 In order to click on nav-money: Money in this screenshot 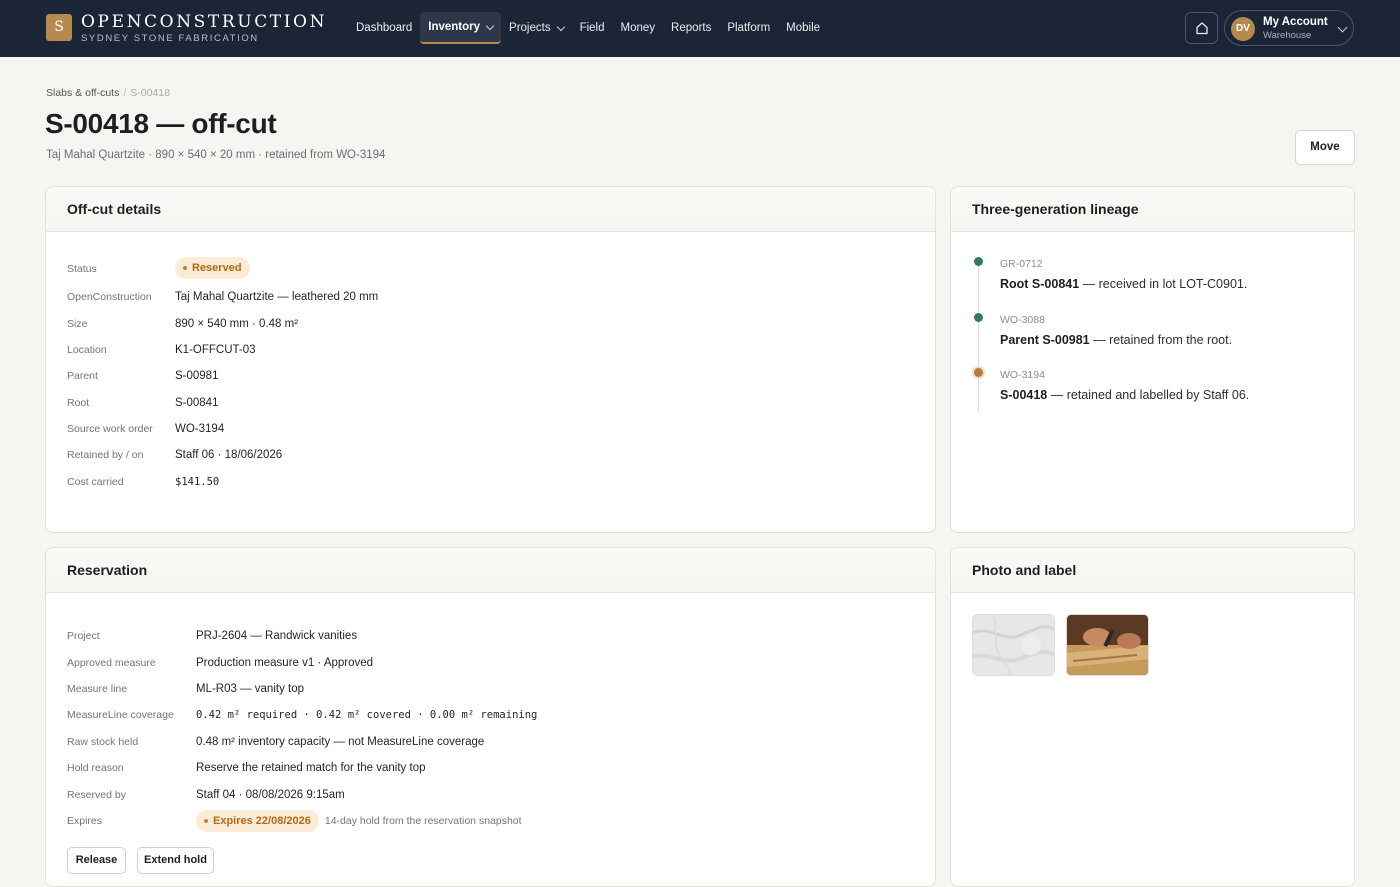, I will do `click(638, 28)`.